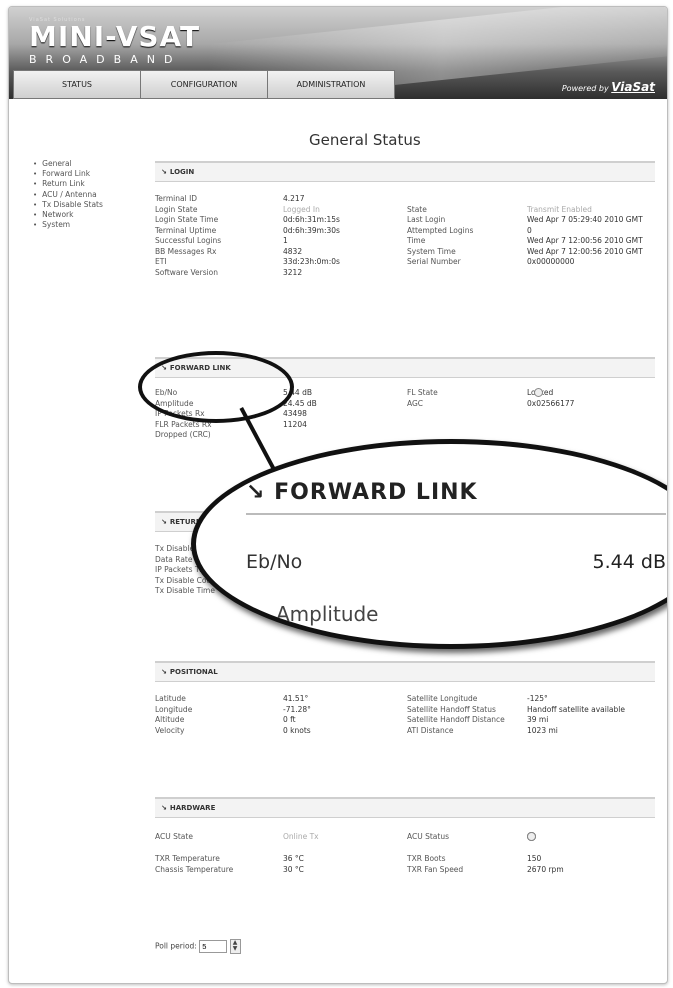  I want to click on poll-period-input, so click(213, 946).